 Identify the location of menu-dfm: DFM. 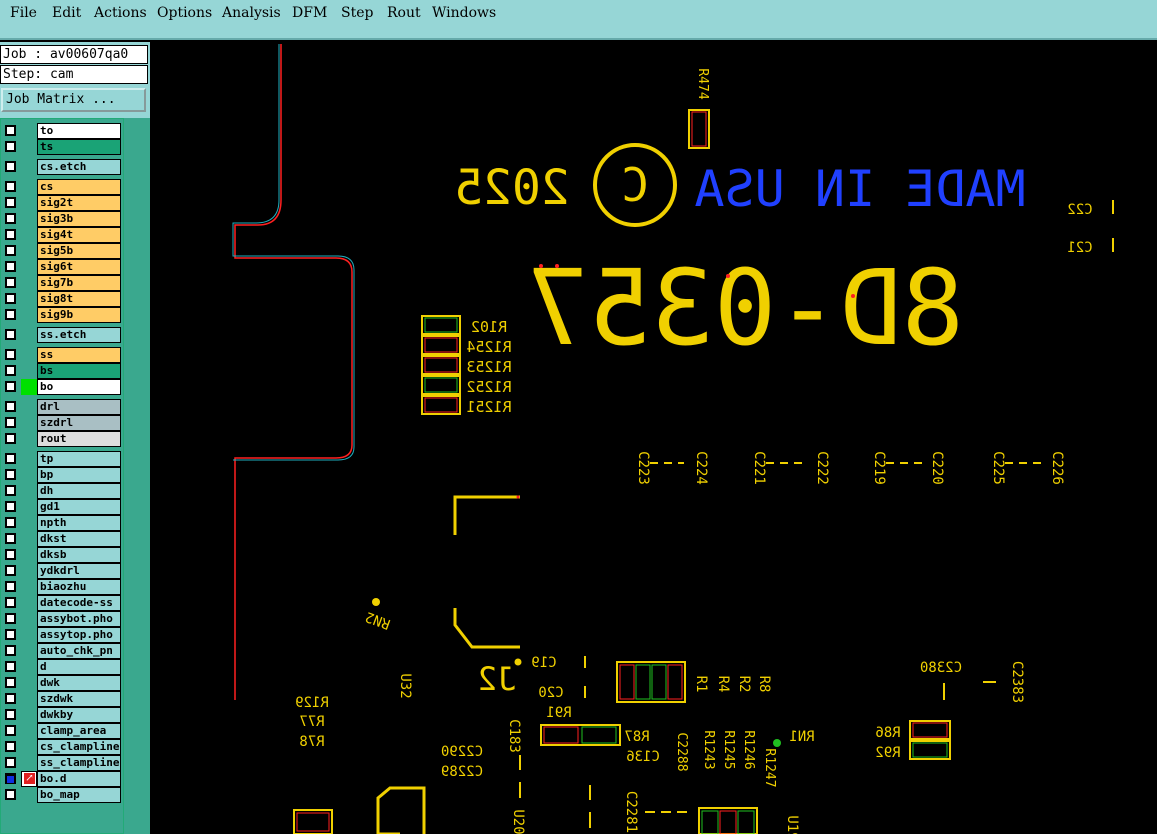
(309, 13).